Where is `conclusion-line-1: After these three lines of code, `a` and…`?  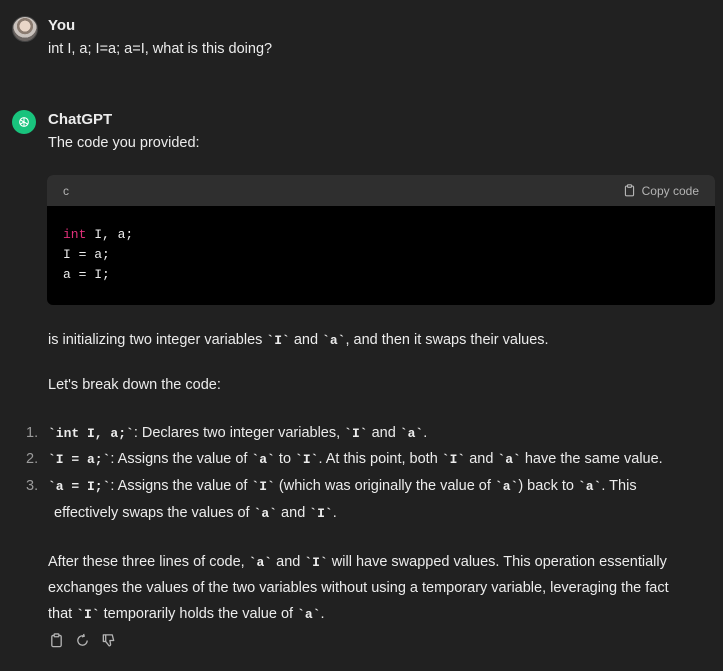 conclusion-line-1: After these three lines of code, `a` and… is located at coordinates (381, 562).